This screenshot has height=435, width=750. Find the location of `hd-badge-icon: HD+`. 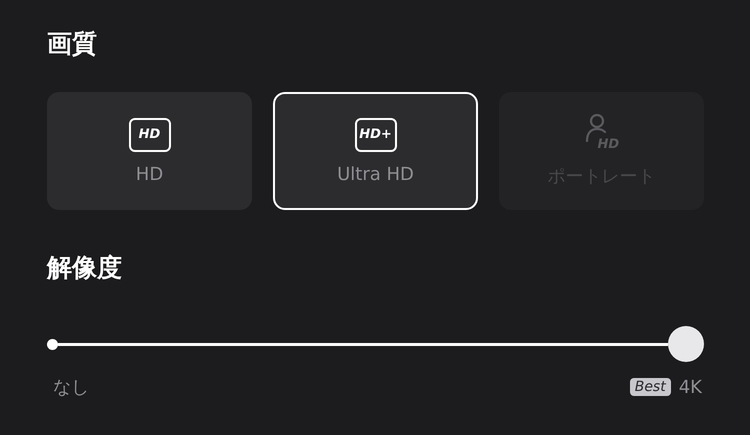

hd-badge-icon: HD+ is located at coordinates (375, 135).